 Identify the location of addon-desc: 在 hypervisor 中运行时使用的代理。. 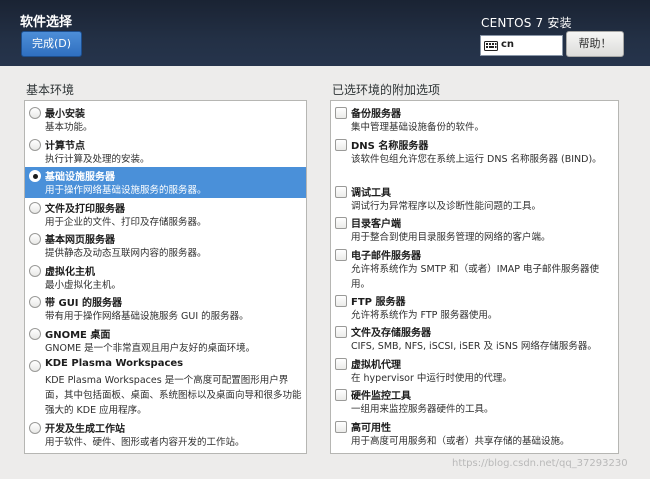
(431, 378).